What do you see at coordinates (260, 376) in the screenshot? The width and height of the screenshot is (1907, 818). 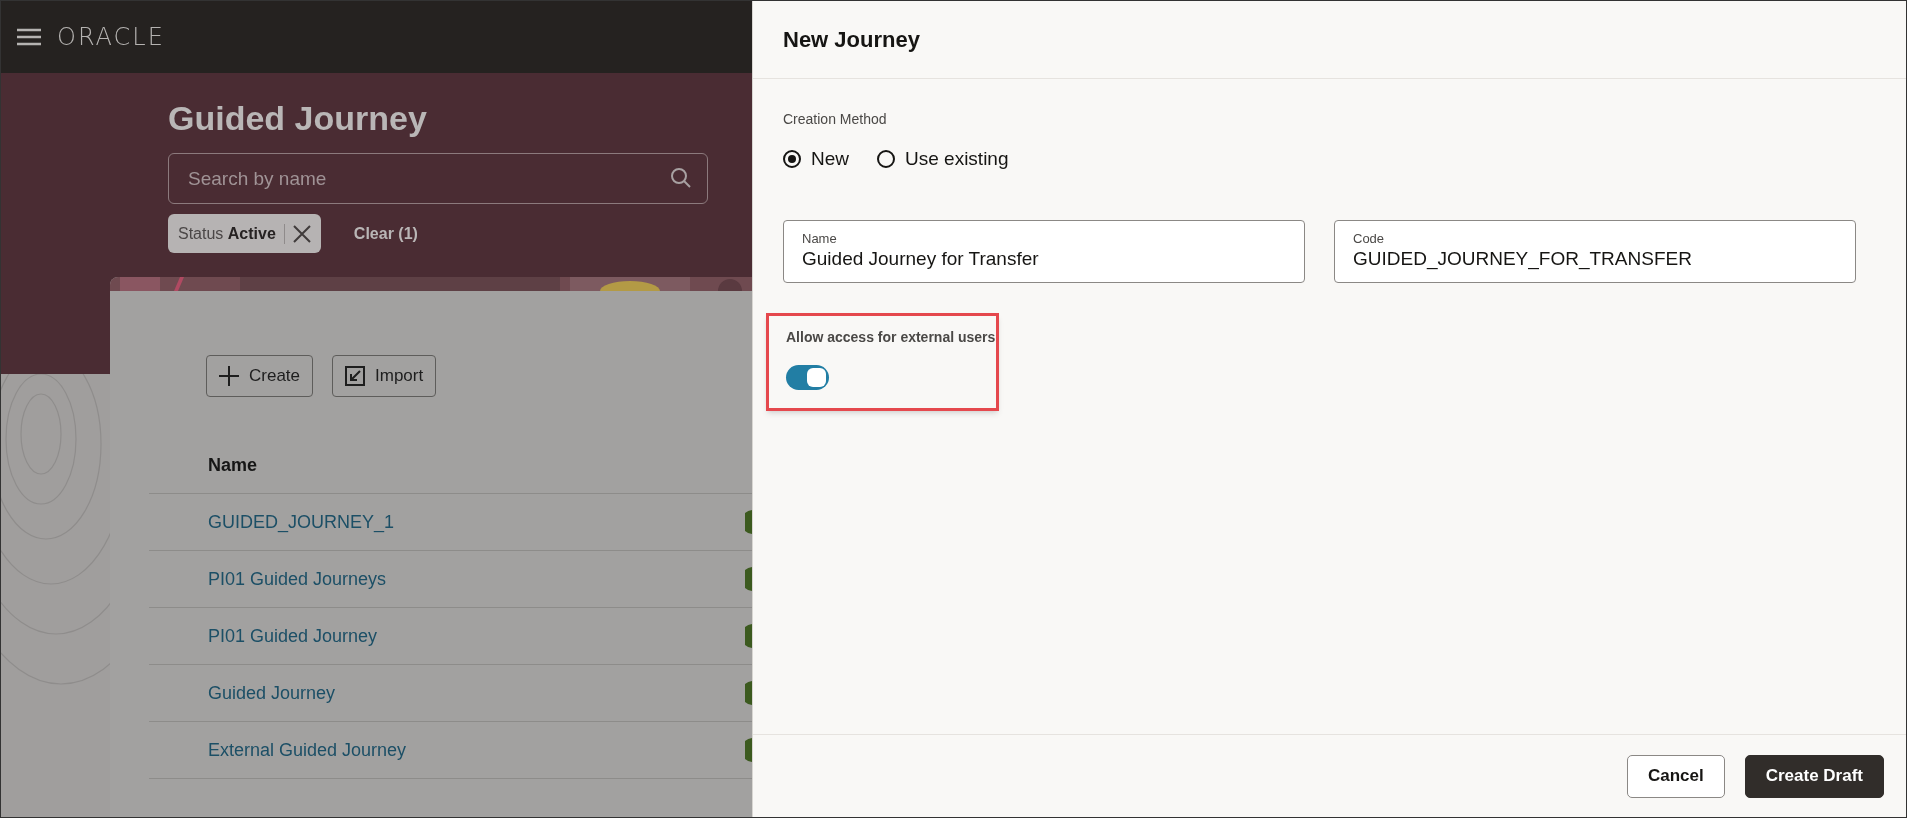 I see `create-button: Create` at bounding box center [260, 376].